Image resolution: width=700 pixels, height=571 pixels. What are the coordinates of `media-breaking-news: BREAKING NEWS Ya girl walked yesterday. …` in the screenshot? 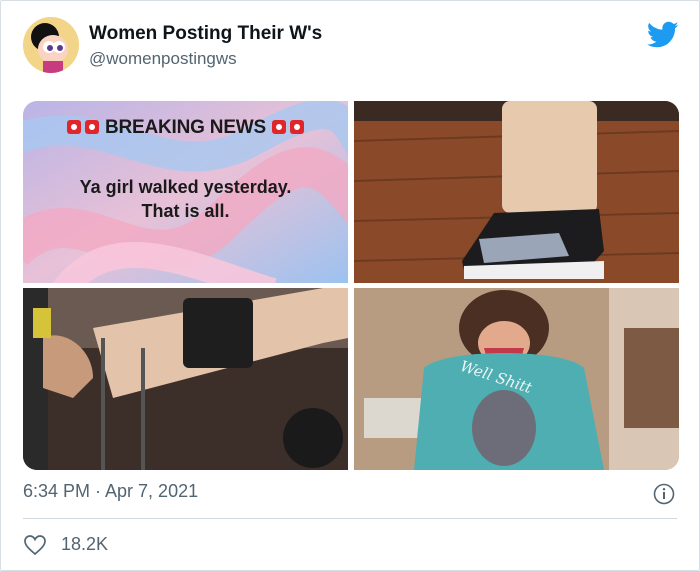 It's located at (185, 192).